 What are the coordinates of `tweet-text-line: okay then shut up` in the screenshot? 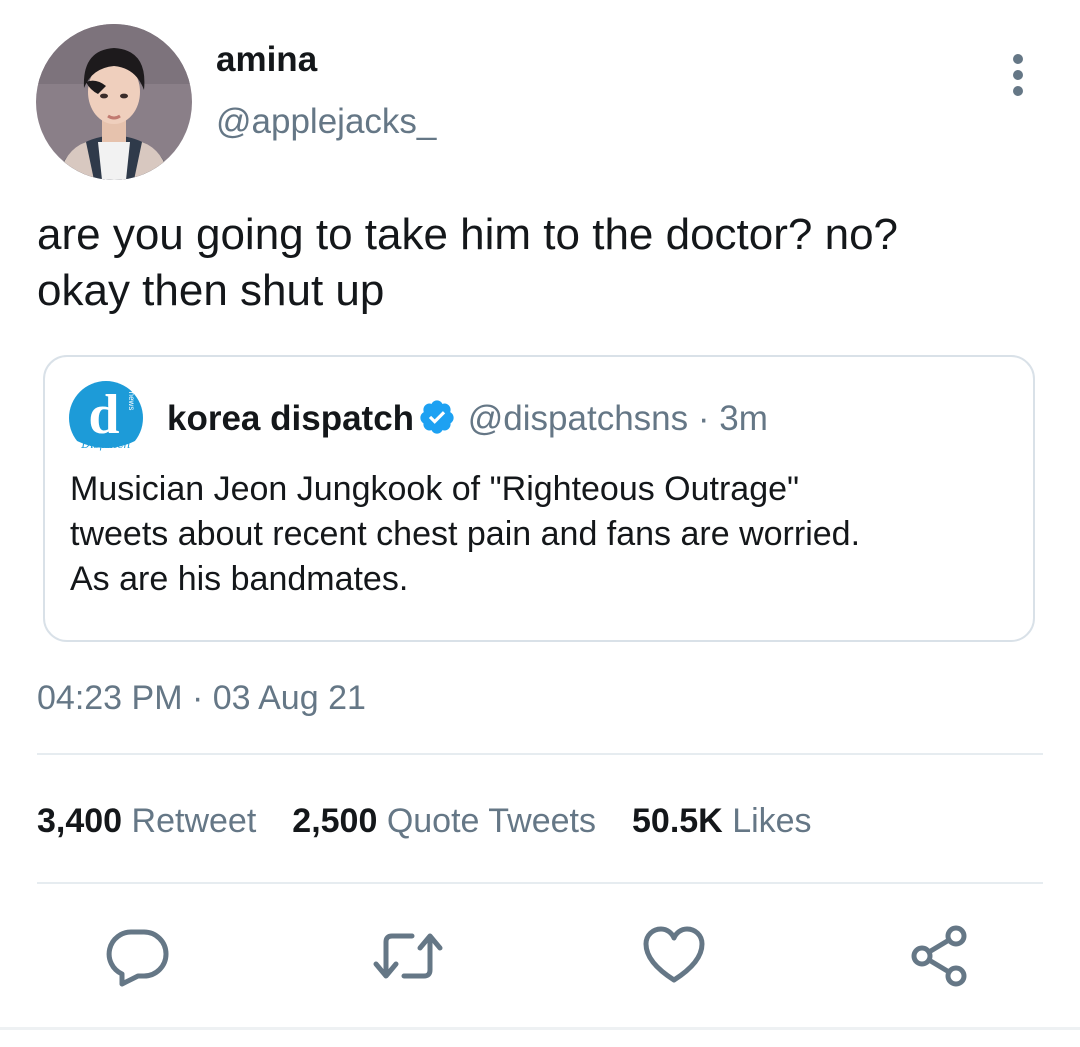 It's located at (211, 290).